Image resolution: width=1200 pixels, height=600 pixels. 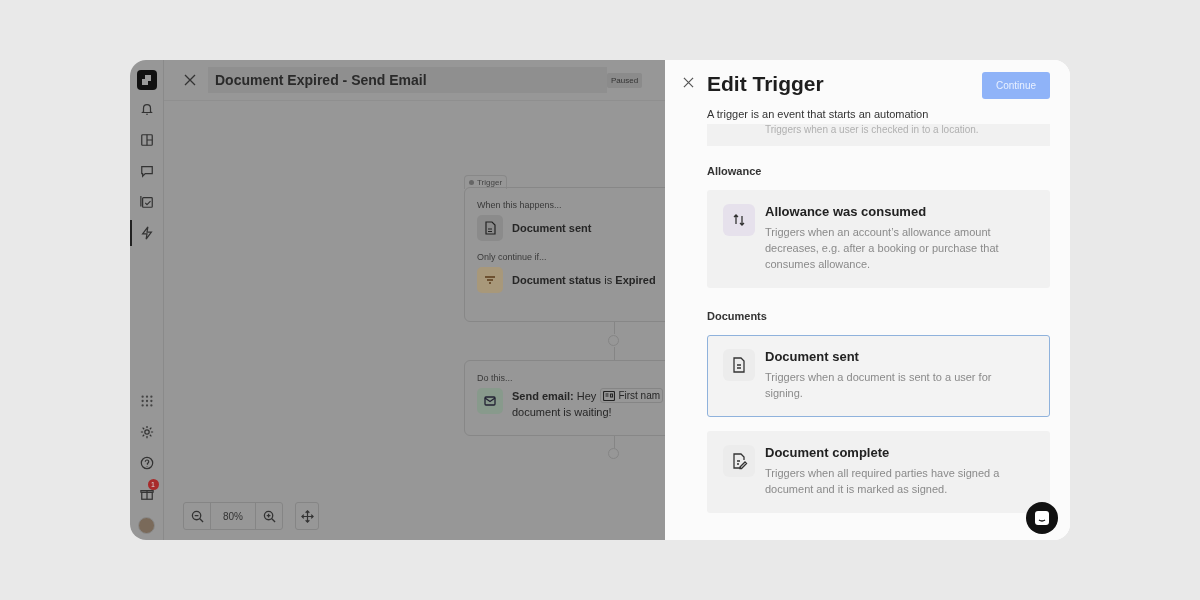 What do you see at coordinates (146, 463) in the screenshot?
I see `help-icon` at bounding box center [146, 463].